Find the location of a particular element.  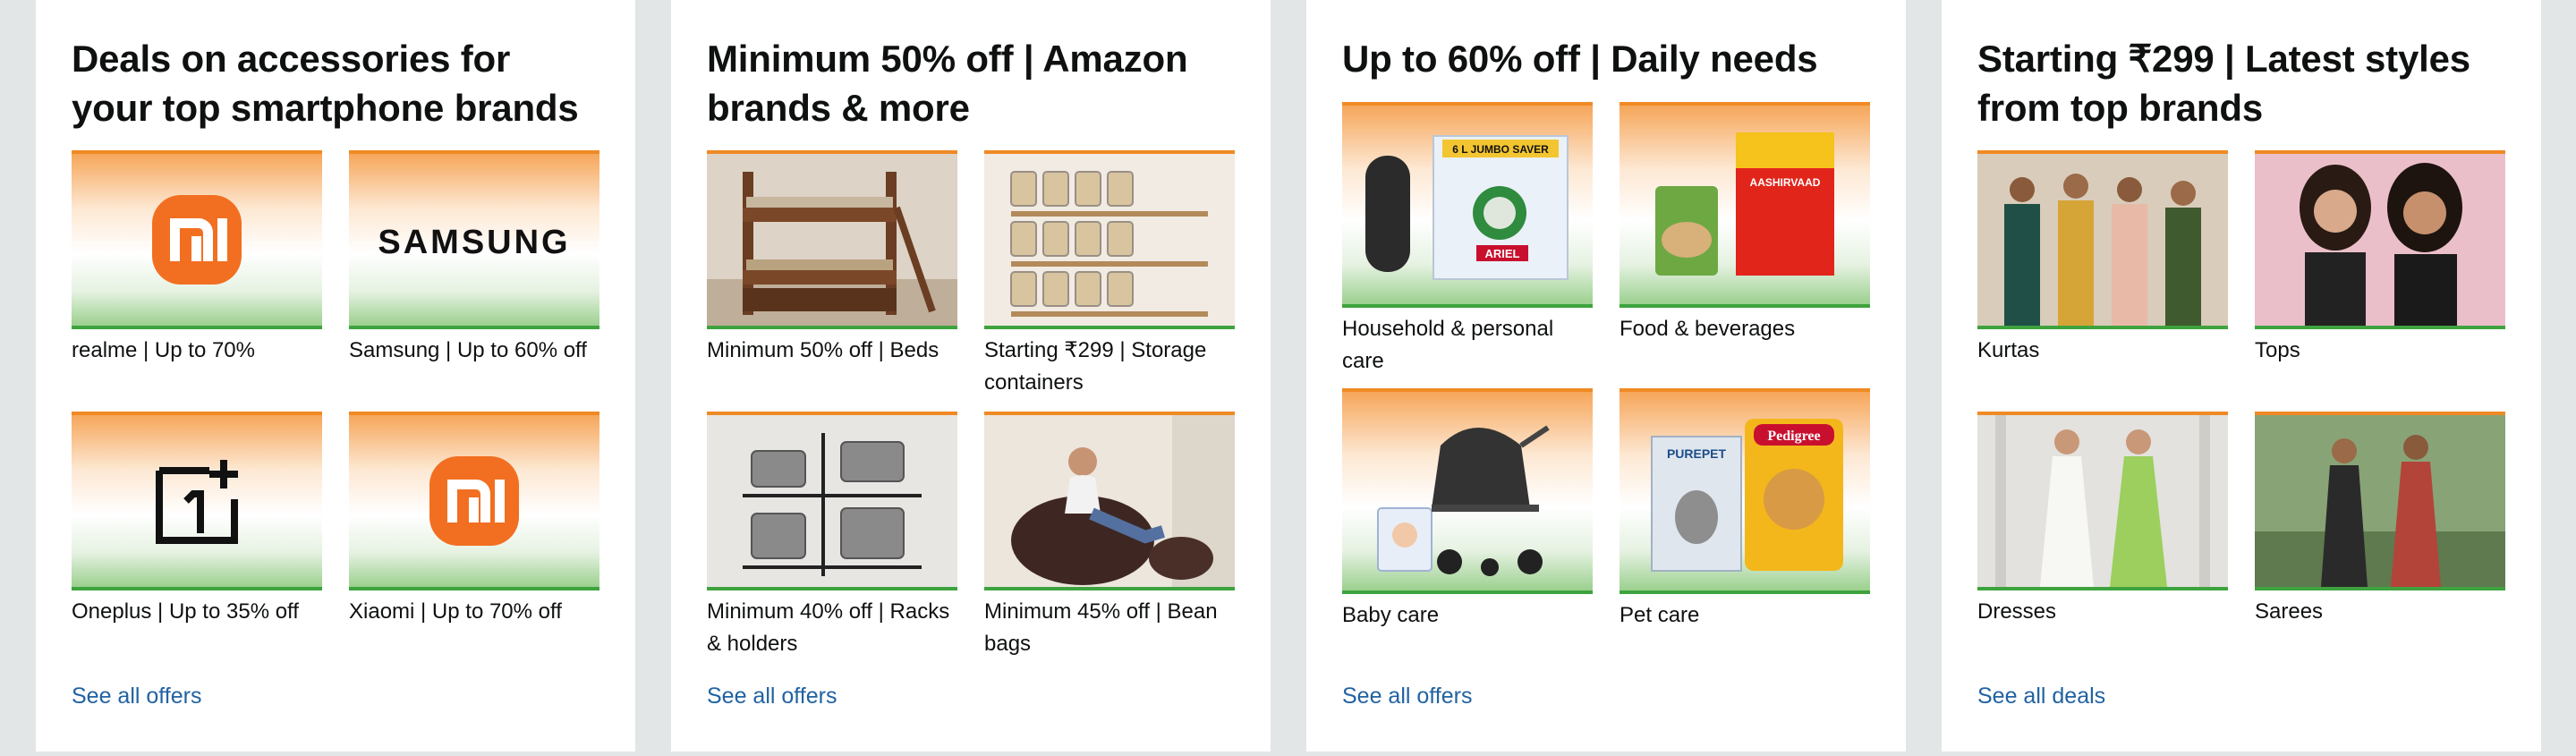

stroller-image is located at coordinates (1463, 500).